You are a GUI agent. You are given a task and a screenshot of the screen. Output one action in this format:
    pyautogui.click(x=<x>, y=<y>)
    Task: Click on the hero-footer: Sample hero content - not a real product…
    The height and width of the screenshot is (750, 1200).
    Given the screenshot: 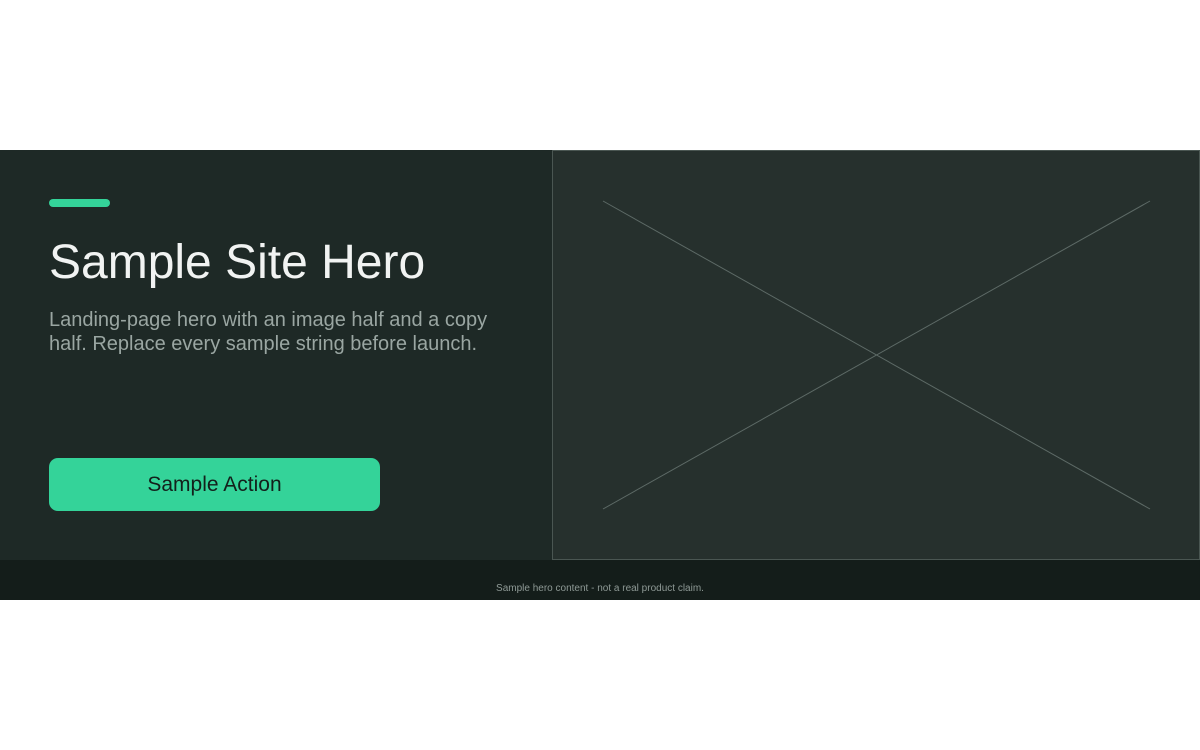 What is the action you would take?
    pyautogui.click(x=600, y=580)
    